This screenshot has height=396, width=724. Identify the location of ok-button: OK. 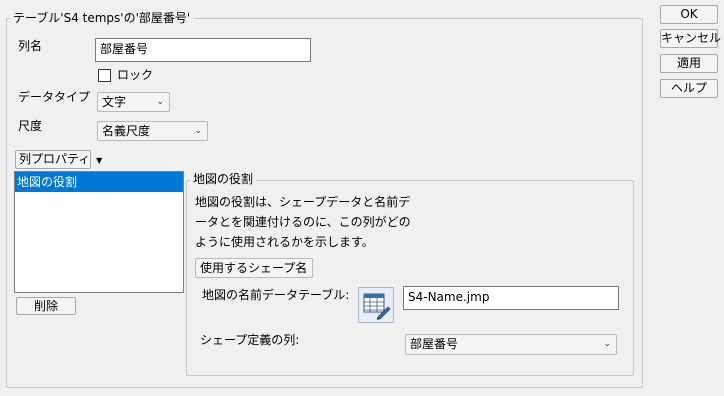
(689, 14).